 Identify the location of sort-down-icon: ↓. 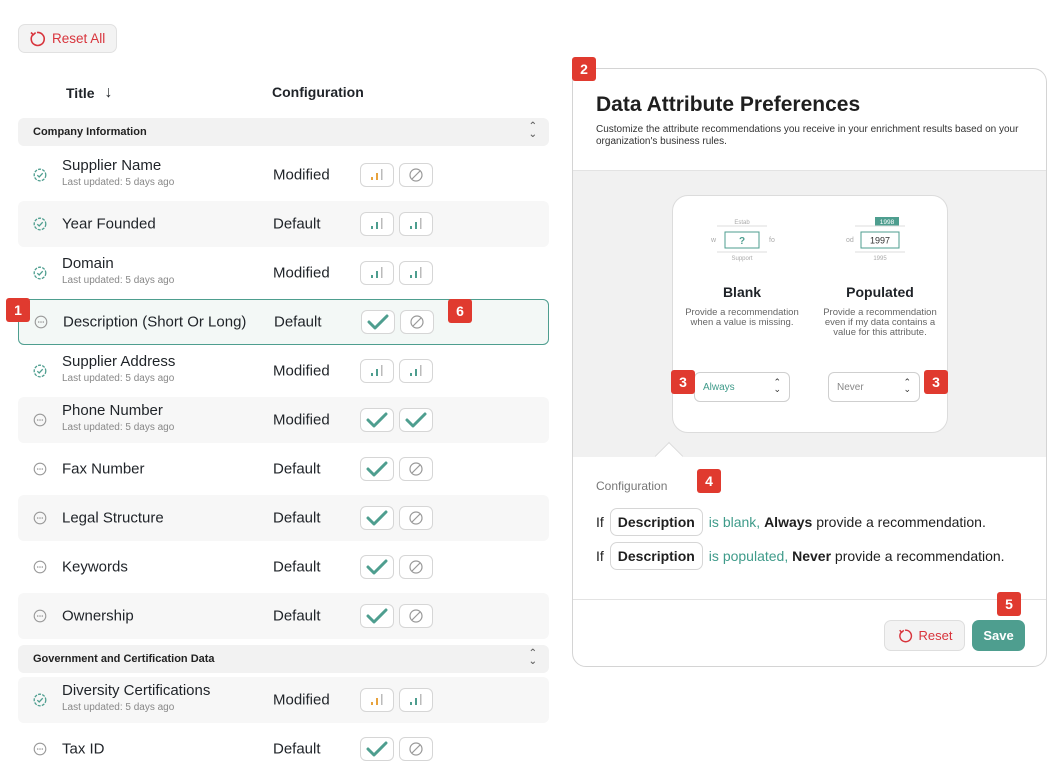
(109, 93).